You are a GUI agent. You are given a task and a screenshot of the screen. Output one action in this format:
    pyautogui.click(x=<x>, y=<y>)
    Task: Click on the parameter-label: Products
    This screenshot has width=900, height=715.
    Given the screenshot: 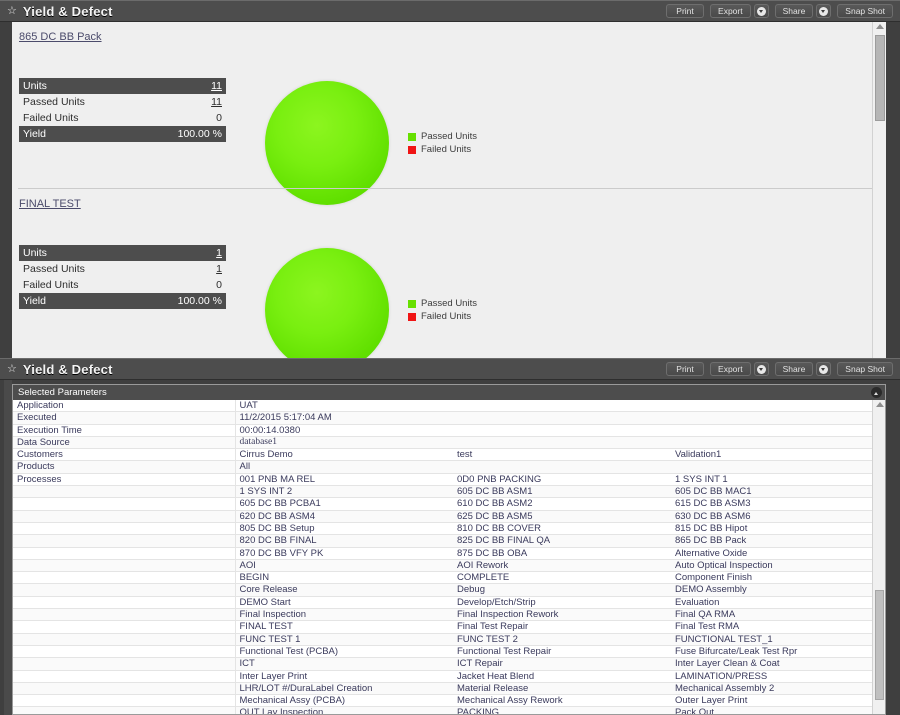 What is the action you would take?
    pyautogui.click(x=124, y=467)
    